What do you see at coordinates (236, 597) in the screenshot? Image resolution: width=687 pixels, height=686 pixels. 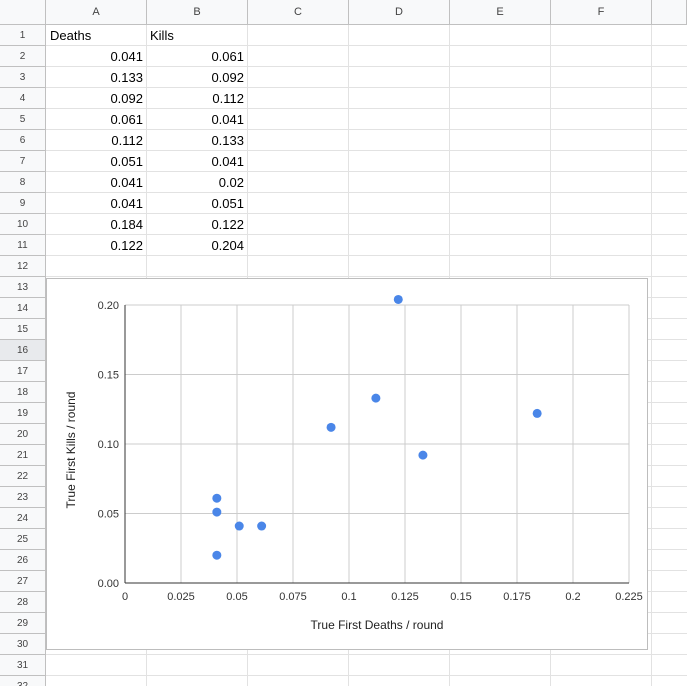 I see `x-tick-label: 0.05` at bounding box center [236, 597].